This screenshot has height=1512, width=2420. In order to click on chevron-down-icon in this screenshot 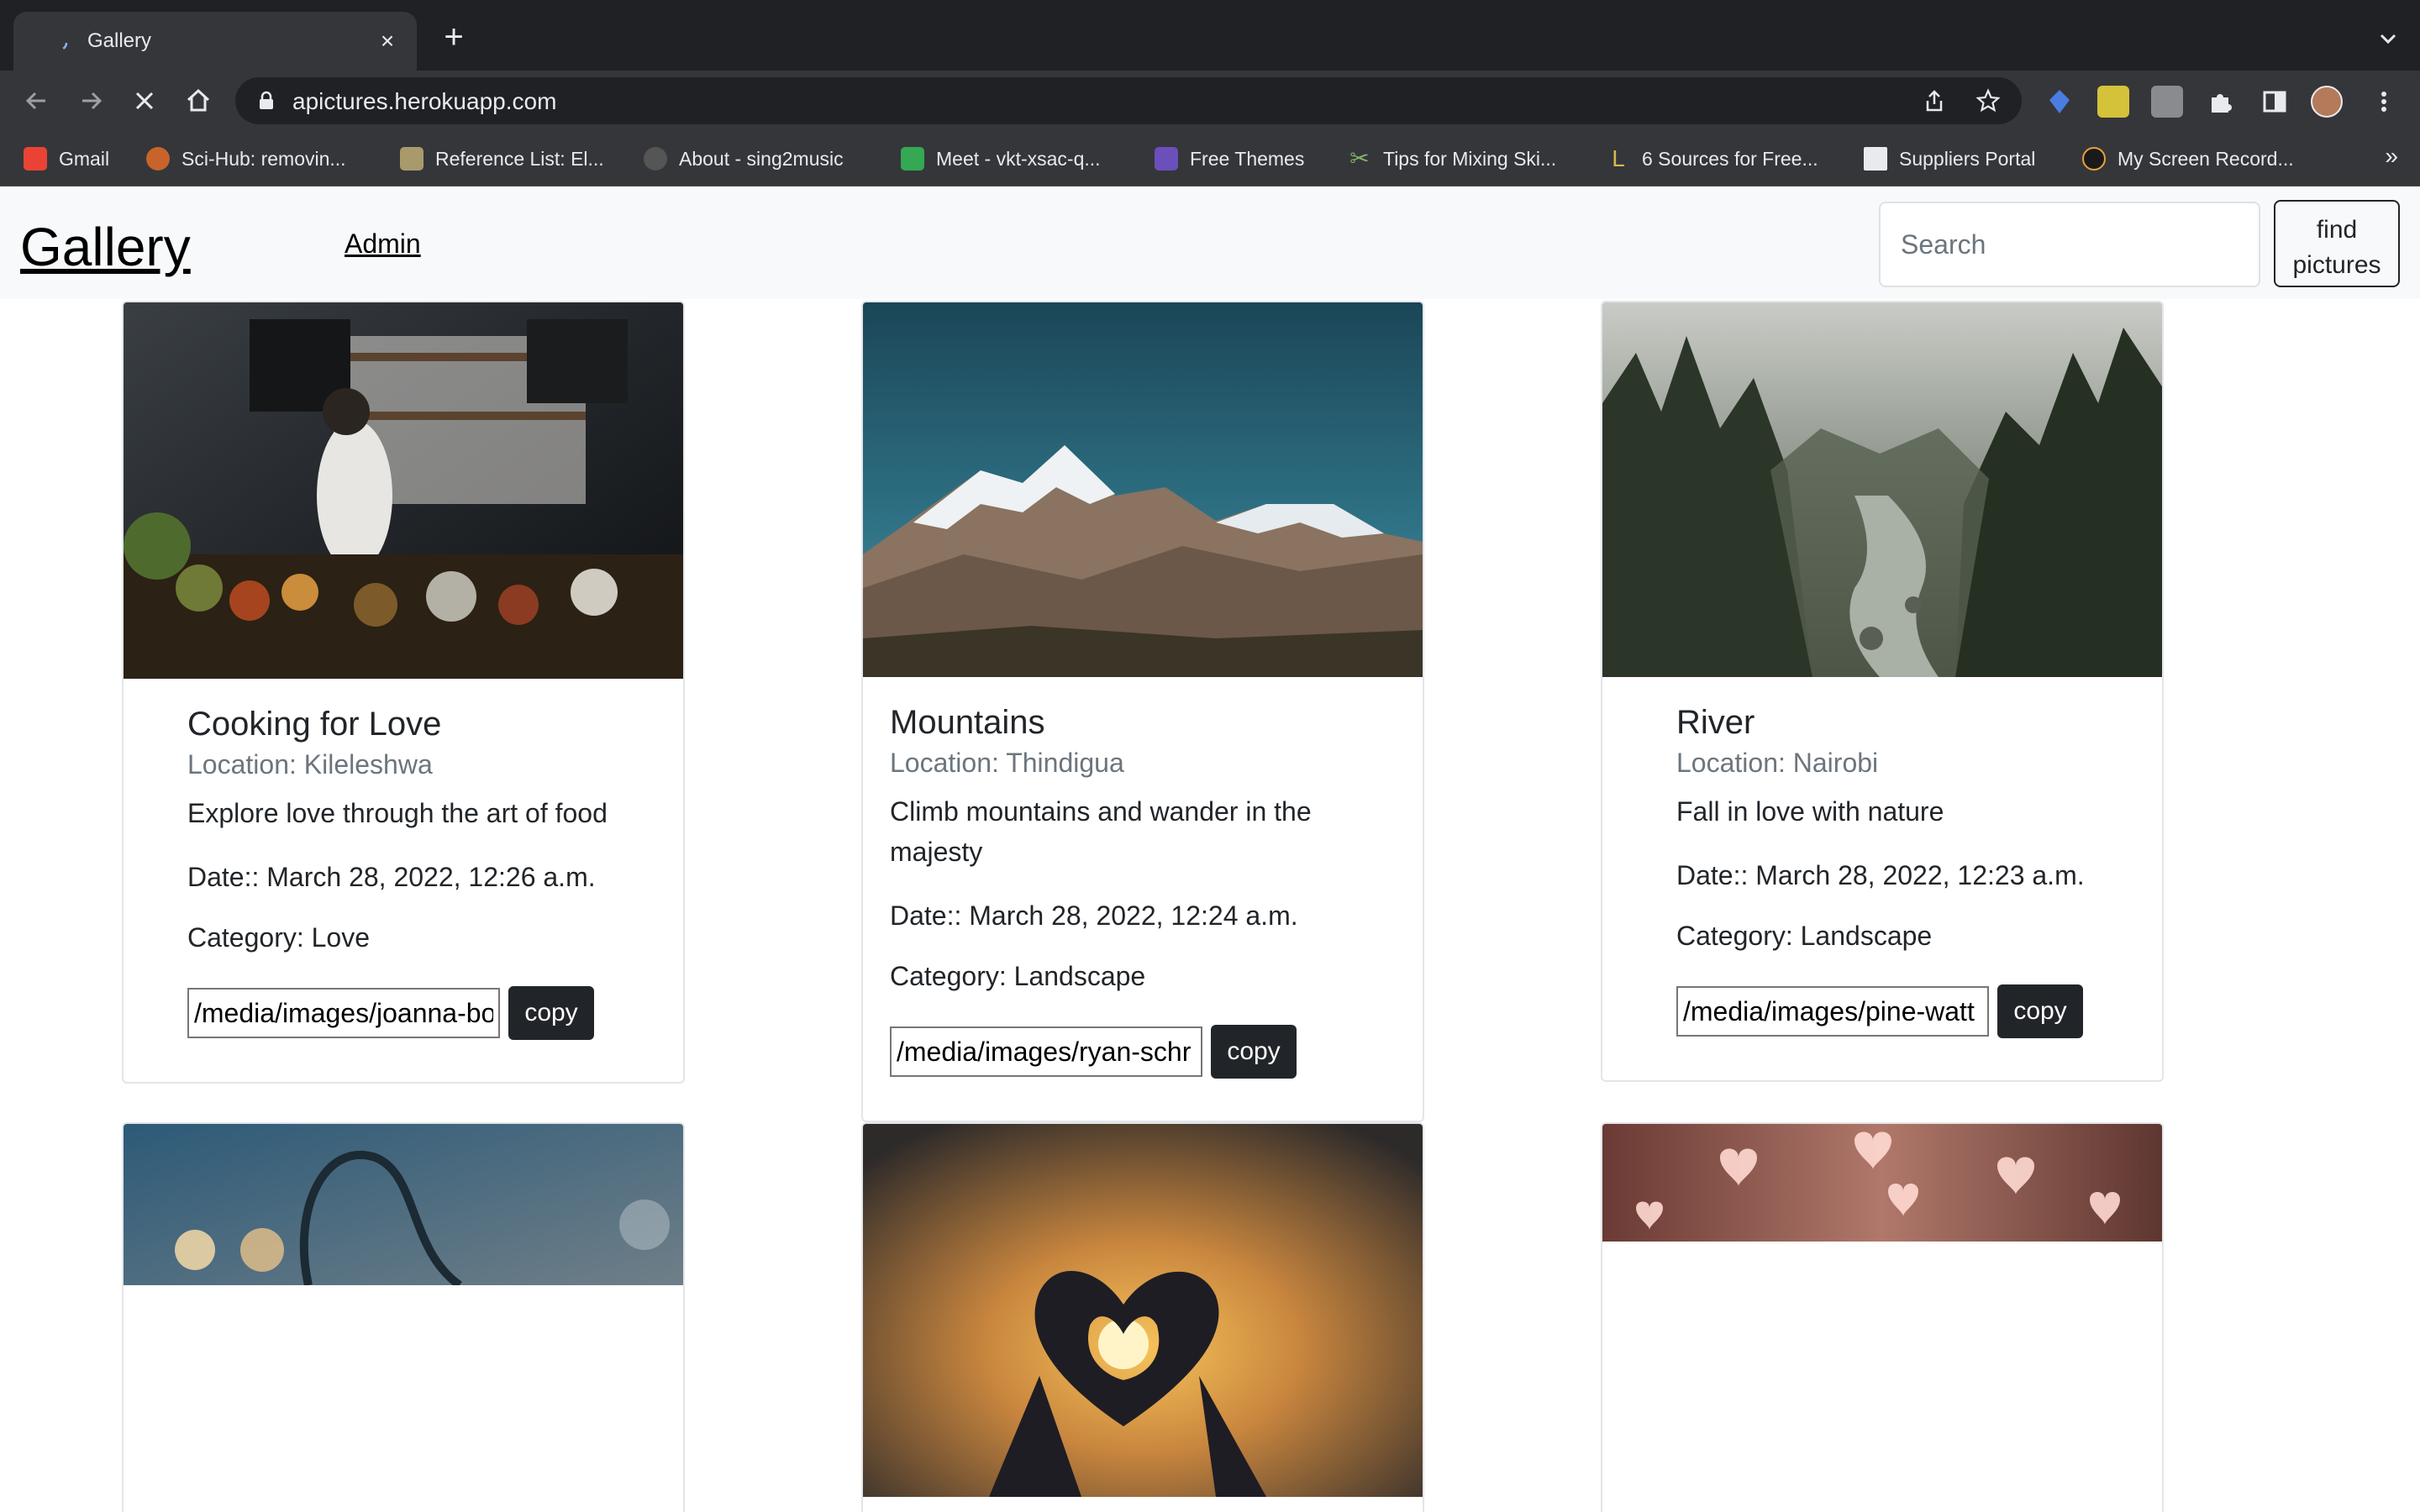, I will do `click(2389, 38)`.